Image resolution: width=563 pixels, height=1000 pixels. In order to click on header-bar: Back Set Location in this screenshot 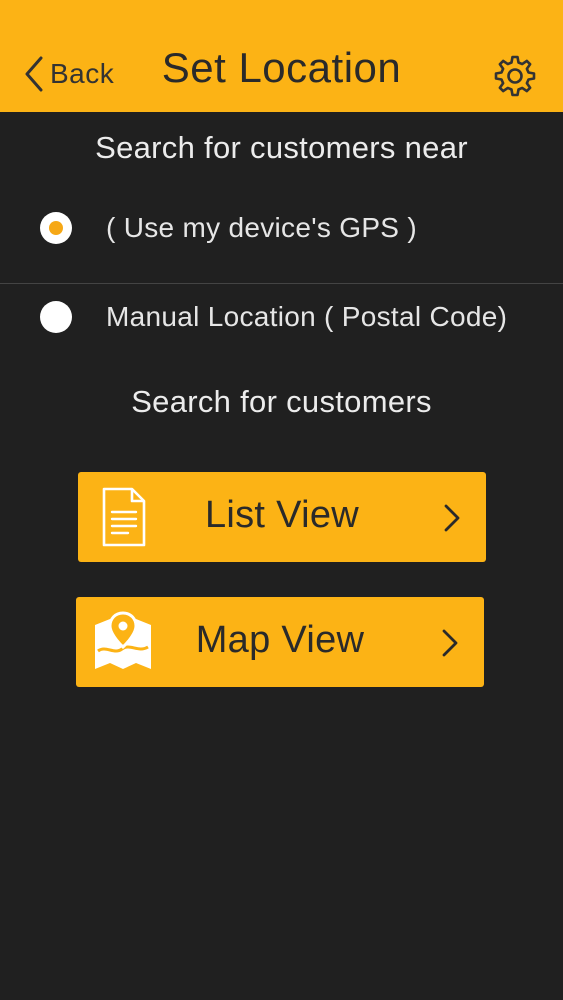, I will do `click(281, 56)`.